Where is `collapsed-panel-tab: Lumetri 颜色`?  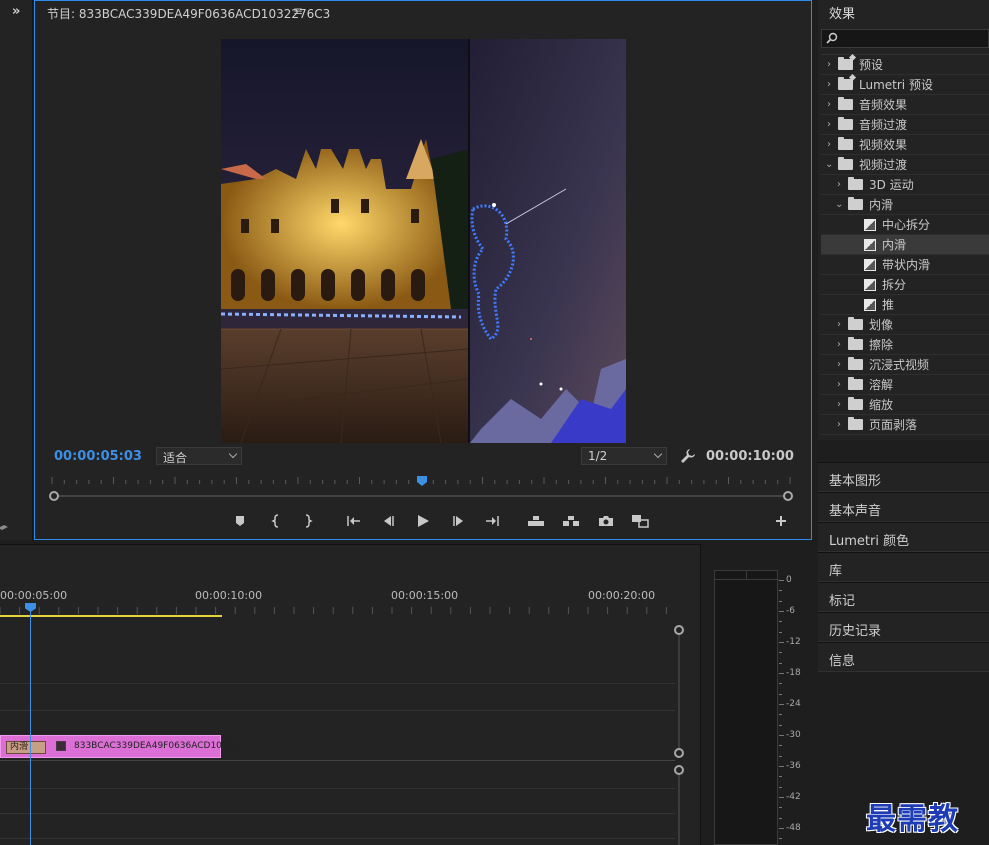
collapsed-panel-tab: Lumetri 颜色 is located at coordinates (903, 537).